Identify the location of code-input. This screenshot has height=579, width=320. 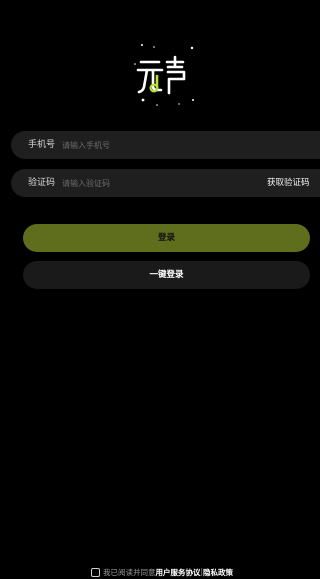
(152, 183).